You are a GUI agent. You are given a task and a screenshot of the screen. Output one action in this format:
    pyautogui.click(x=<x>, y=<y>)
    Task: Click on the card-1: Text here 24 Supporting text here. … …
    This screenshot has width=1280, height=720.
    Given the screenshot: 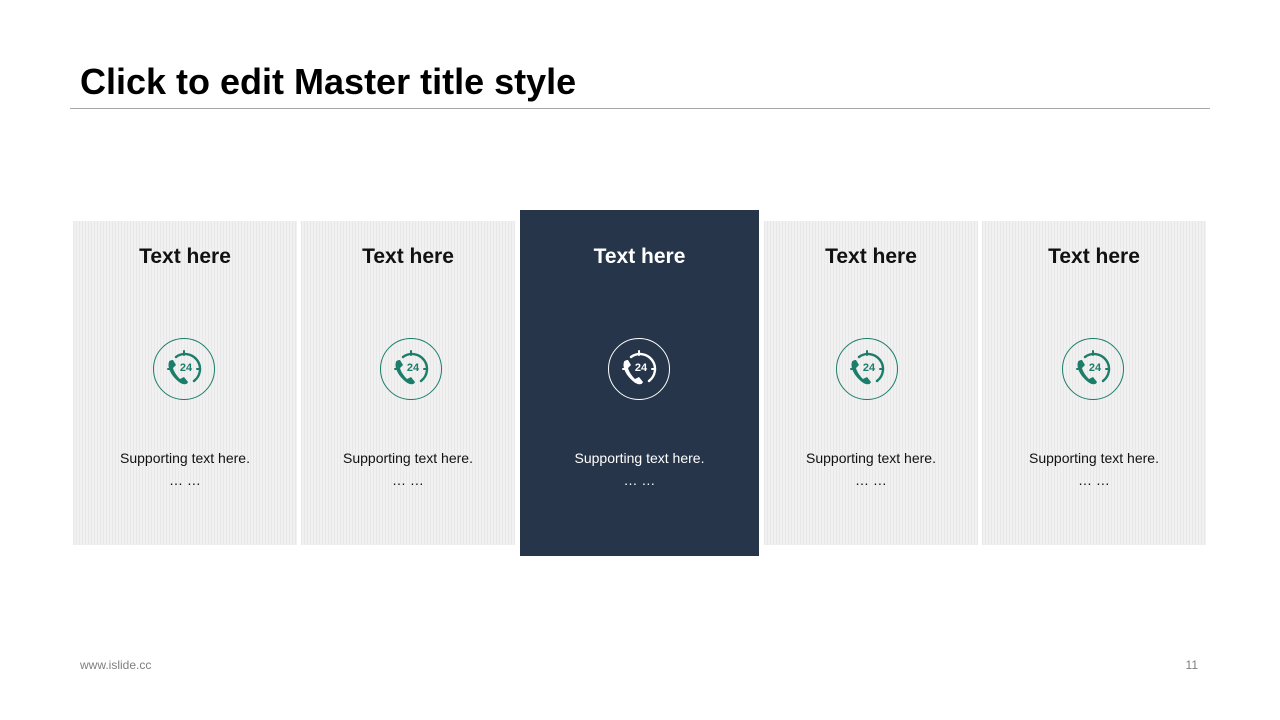 What is the action you would take?
    pyautogui.click(x=185, y=383)
    